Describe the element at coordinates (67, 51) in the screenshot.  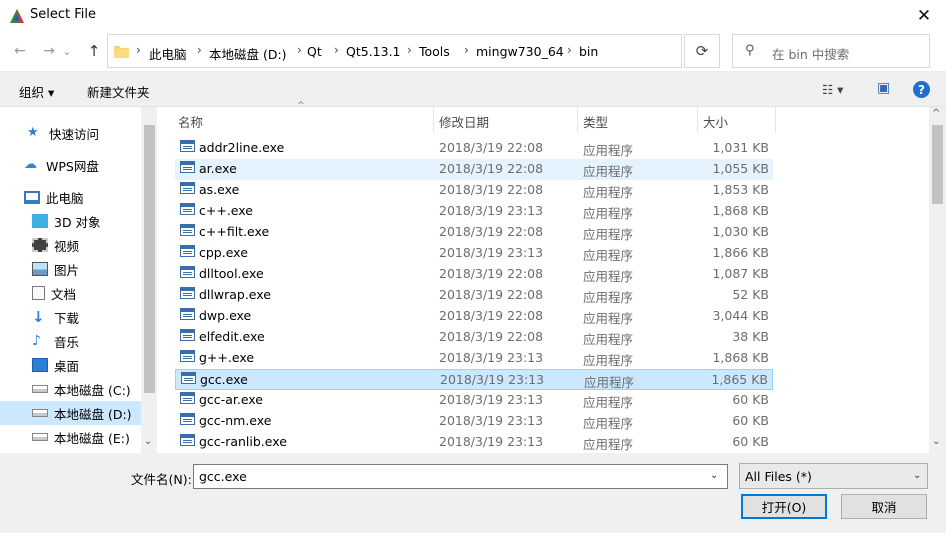
I see `recent-locations-dropdown: ⌄` at that location.